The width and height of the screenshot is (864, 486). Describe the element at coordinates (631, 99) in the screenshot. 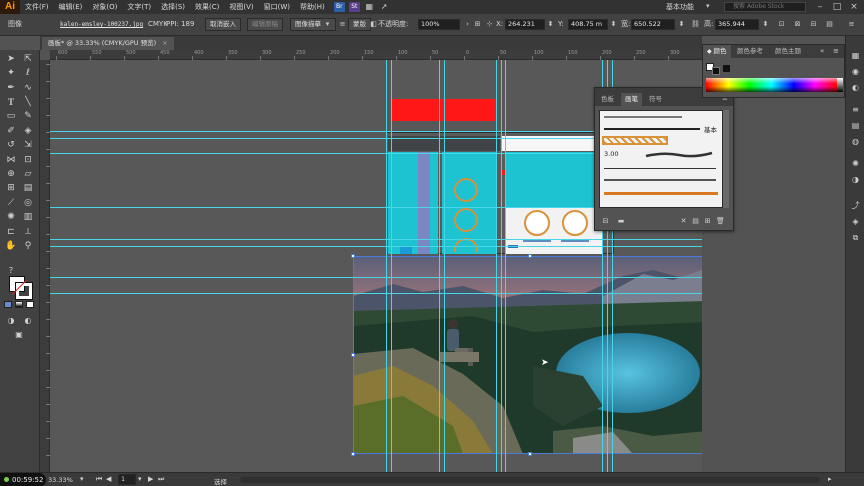

I see `tab-brushes: 画笔` at that location.